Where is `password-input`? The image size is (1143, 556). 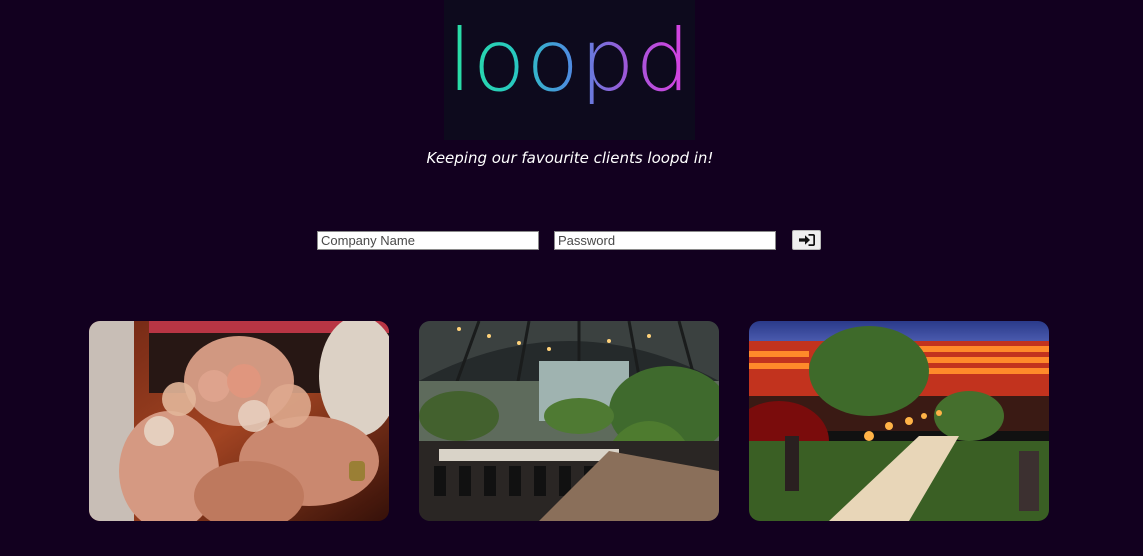
password-input is located at coordinates (665, 240).